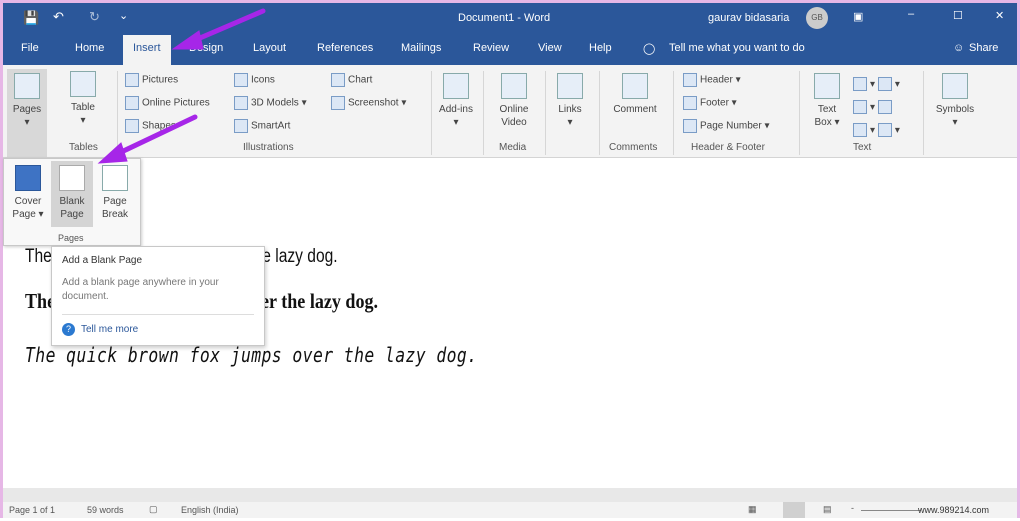 This screenshot has width=1020, height=521. I want to click on annotation-arrows, so click(181, 86).